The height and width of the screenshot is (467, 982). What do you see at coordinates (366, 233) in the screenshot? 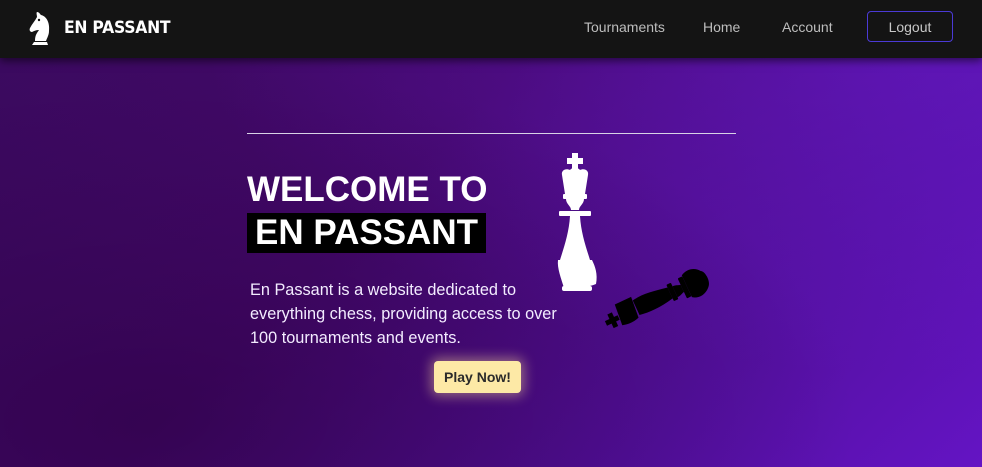
I see `hero-title-brand: EN PASSANT` at bounding box center [366, 233].